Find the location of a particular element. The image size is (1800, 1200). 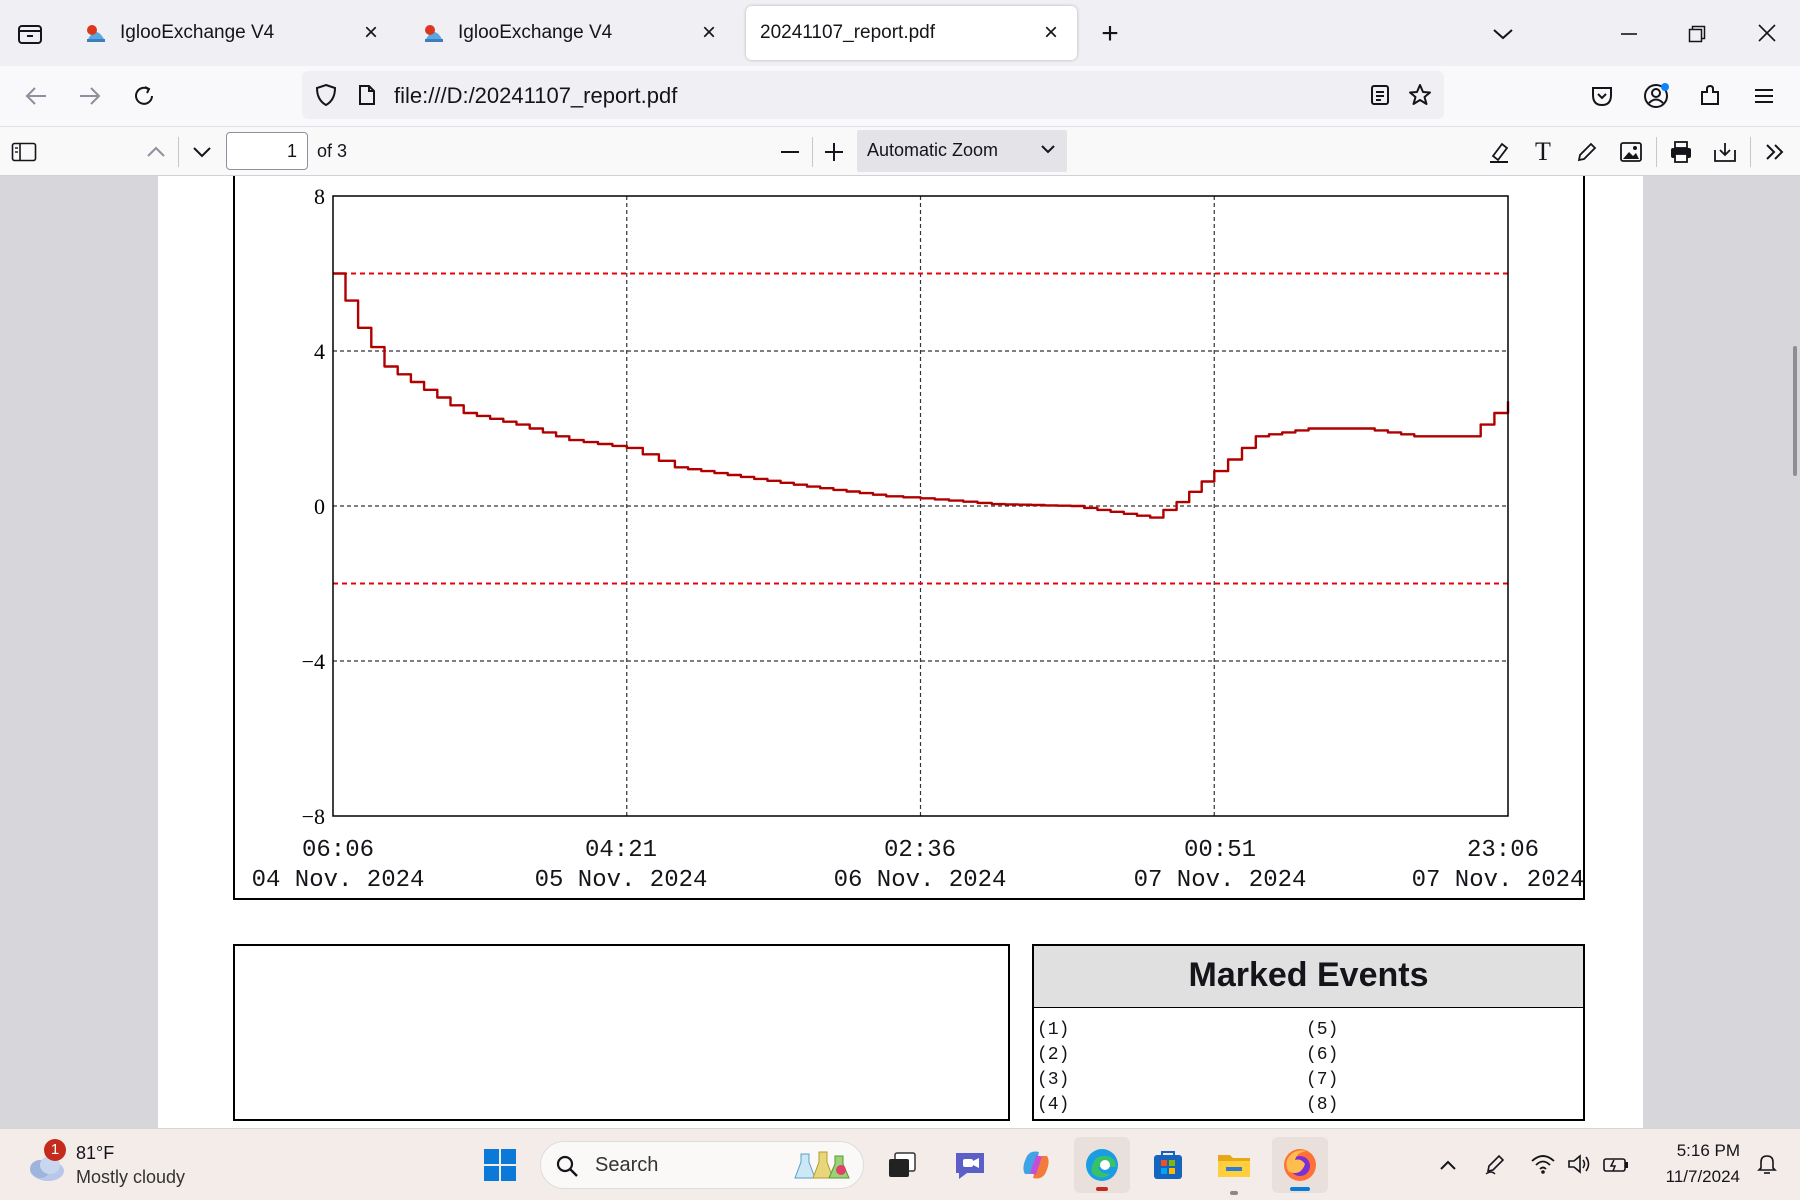

firefox-icon is located at coordinates (1300, 1165).